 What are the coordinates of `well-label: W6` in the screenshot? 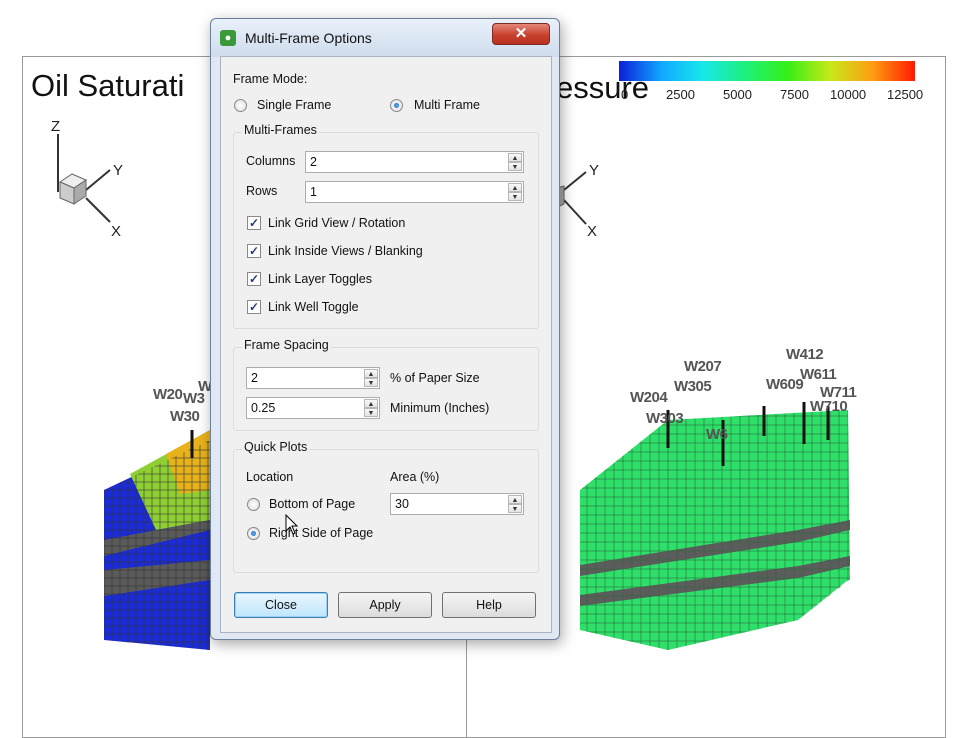 It's located at (717, 434).